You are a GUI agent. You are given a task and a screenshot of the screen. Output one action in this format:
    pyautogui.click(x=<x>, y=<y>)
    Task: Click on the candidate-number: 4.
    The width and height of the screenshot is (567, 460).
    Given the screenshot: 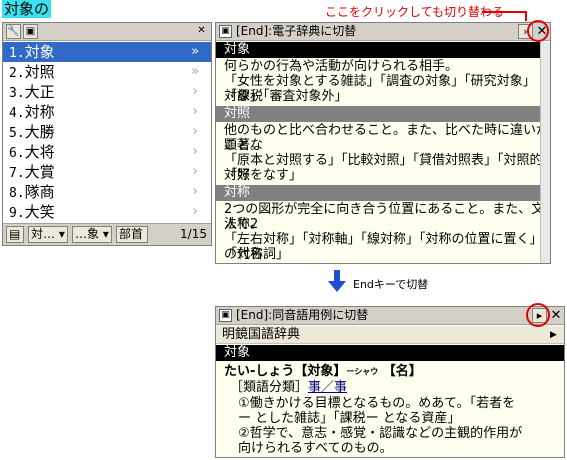 What is the action you would take?
    pyautogui.click(x=17, y=113)
    